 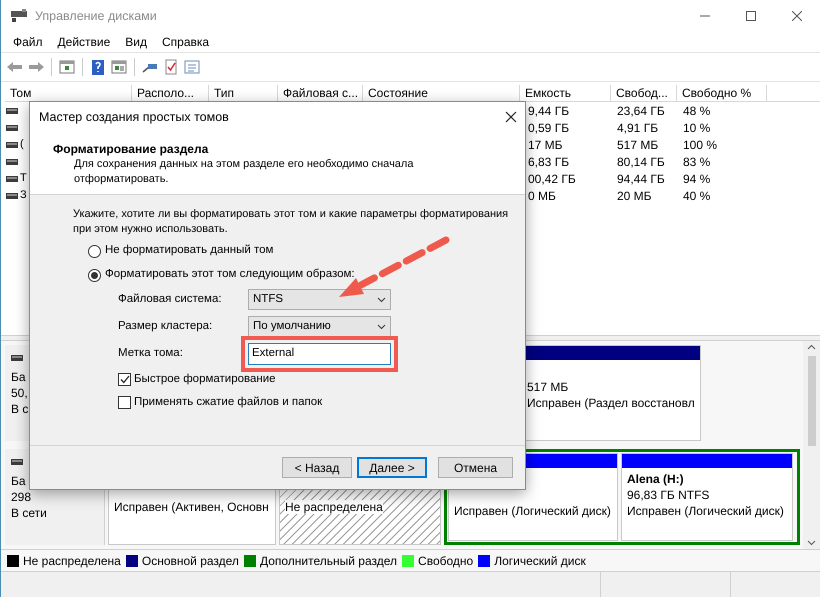 What do you see at coordinates (192, 67) in the screenshot?
I see `list-icon` at bounding box center [192, 67].